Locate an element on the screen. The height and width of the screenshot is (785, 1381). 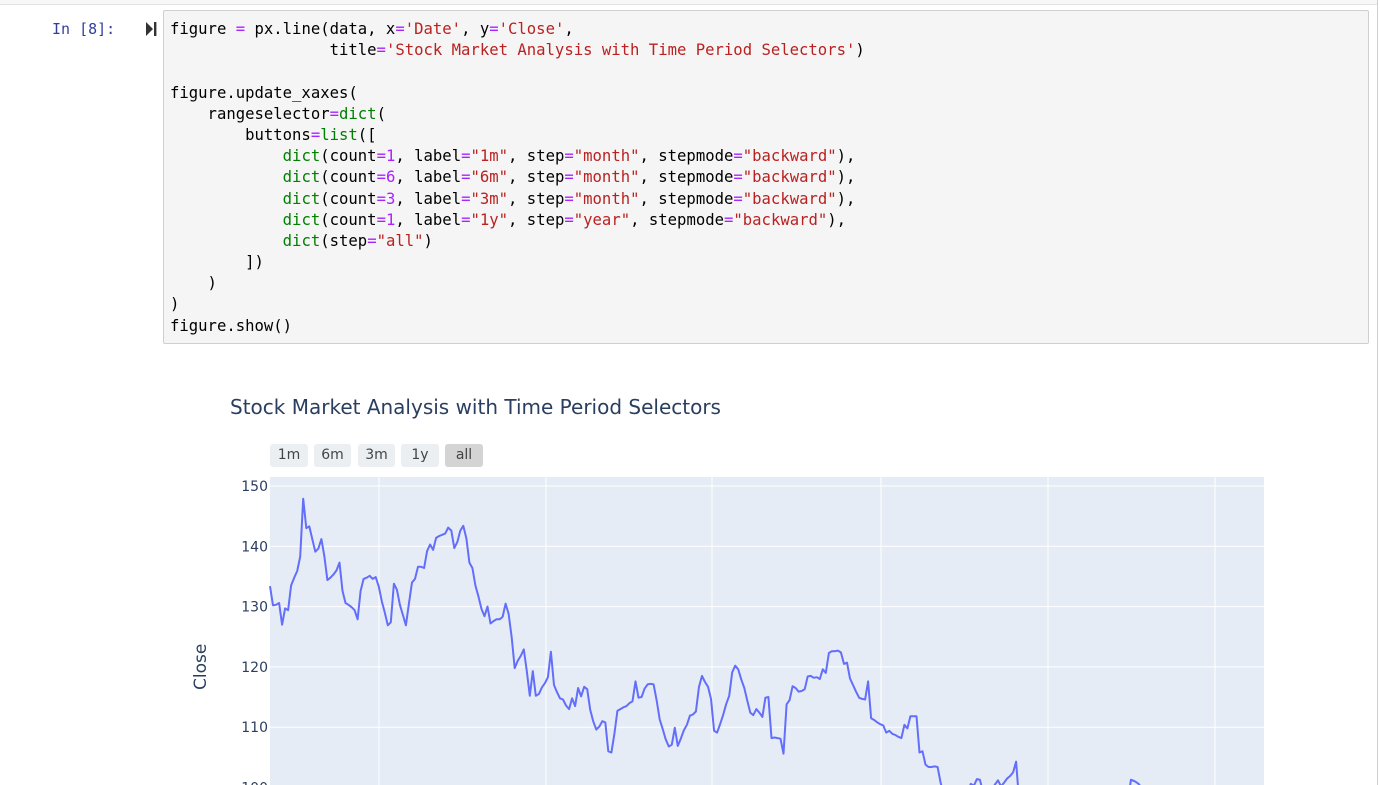
y-tick-label: 140 is located at coordinates (254, 547).